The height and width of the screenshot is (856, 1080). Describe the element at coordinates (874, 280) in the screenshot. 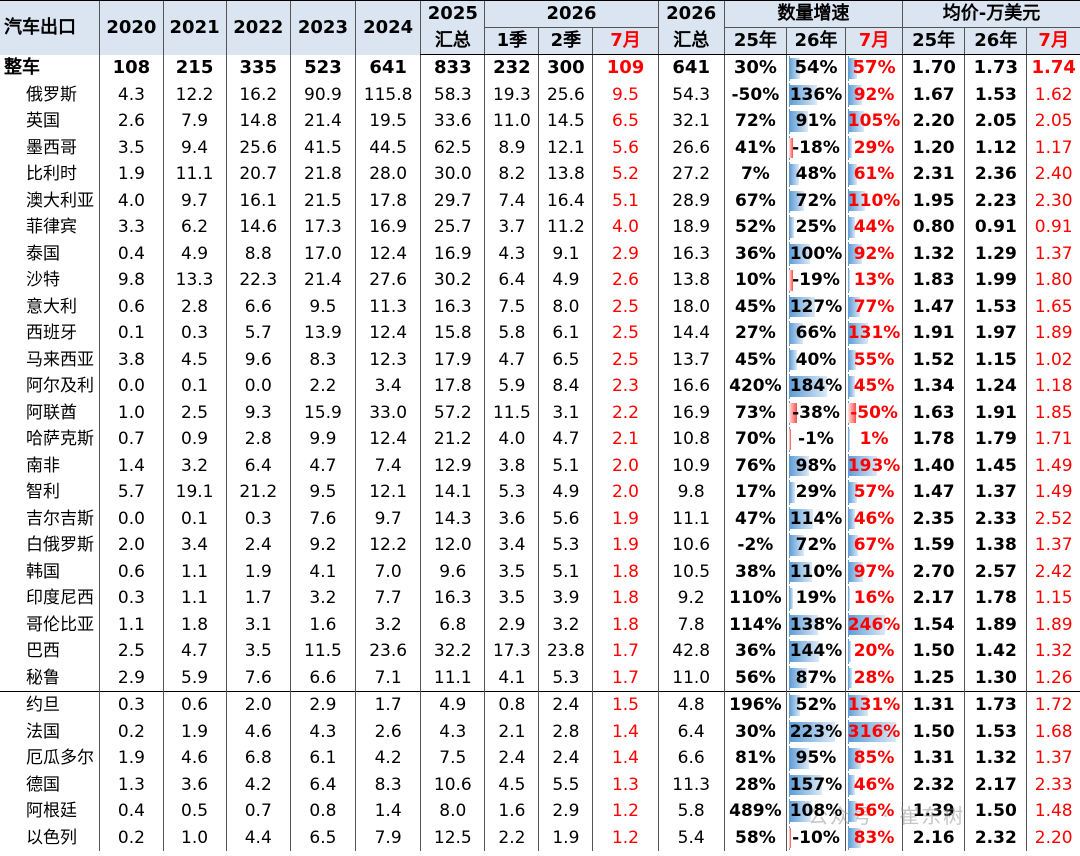

I see `growth-bar-value: 13%` at that location.